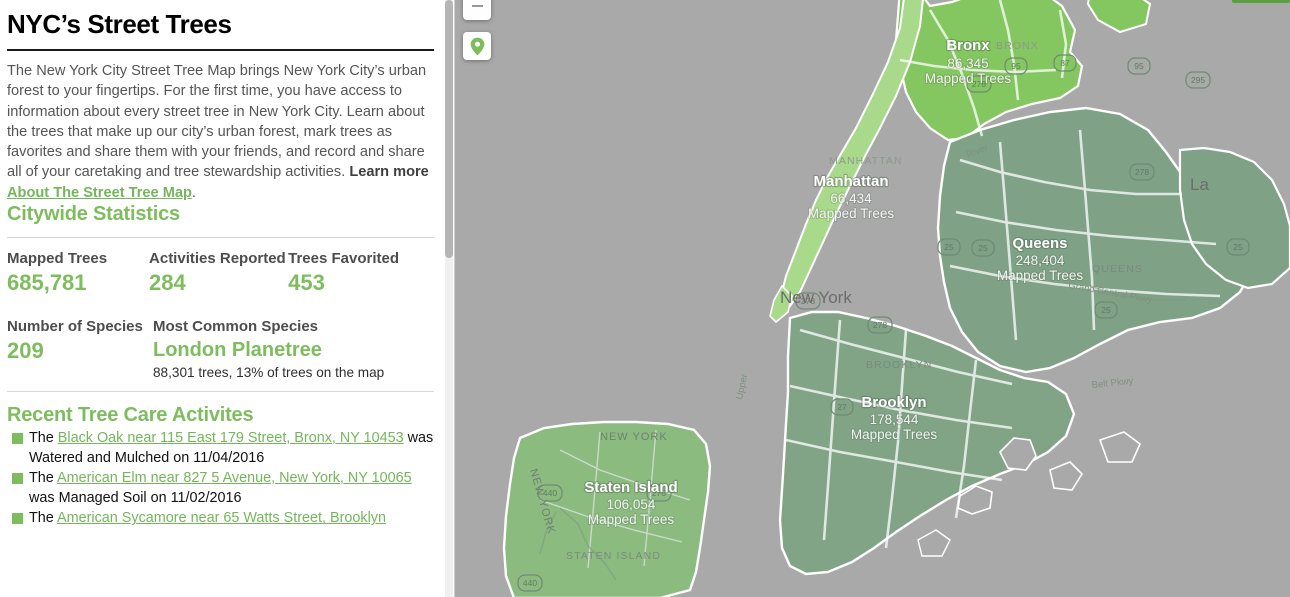 The image size is (1290, 597). What do you see at coordinates (236, 327) in the screenshot?
I see `stat-label: Most Common Species` at bounding box center [236, 327].